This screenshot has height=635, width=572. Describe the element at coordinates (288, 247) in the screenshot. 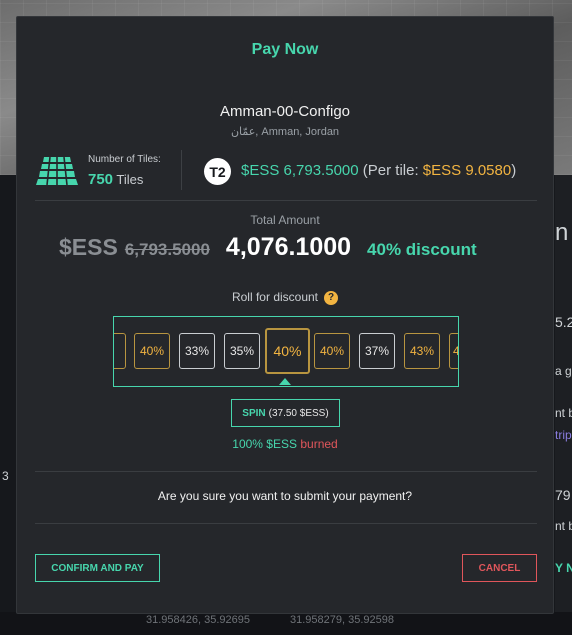

I see `discounted-amount: 4,076.1000` at that location.